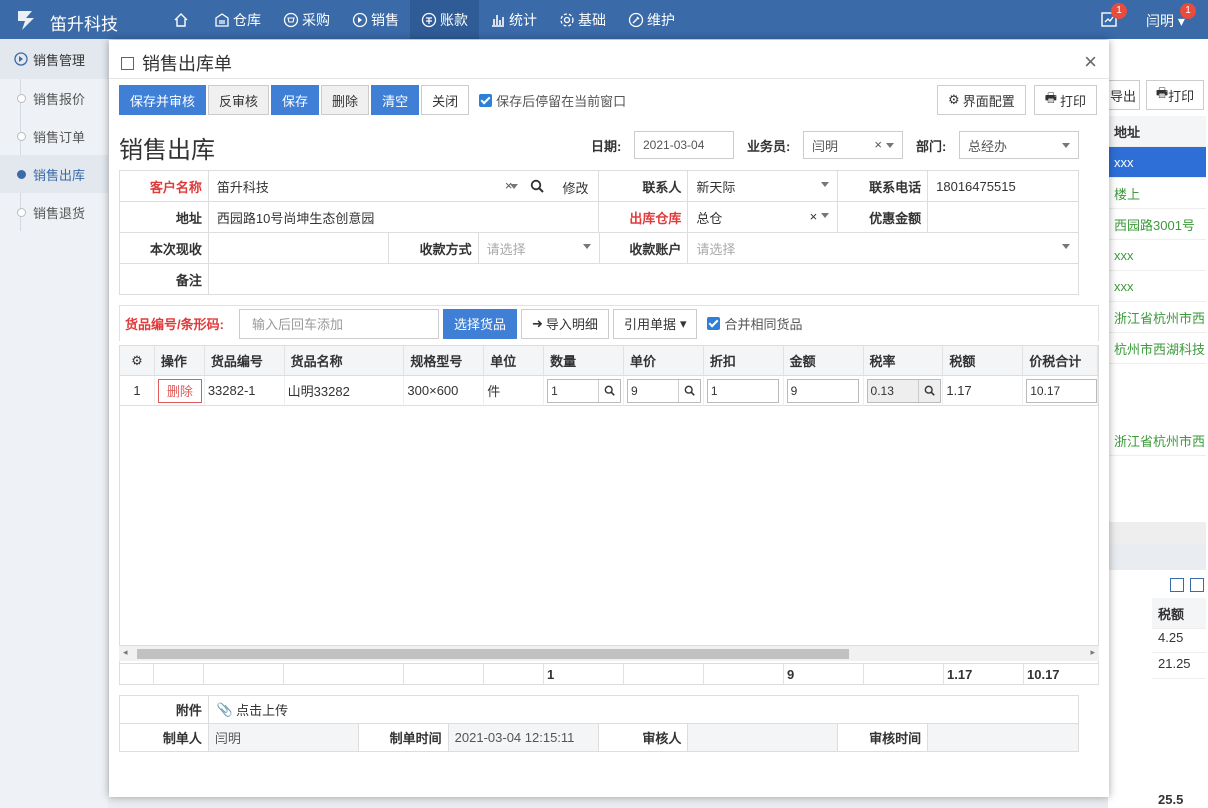 This screenshot has width=1208, height=808. Describe the element at coordinates (1157, 224) in the screenshot. I see `bg-address-cell: 西园路3001号` at that location.